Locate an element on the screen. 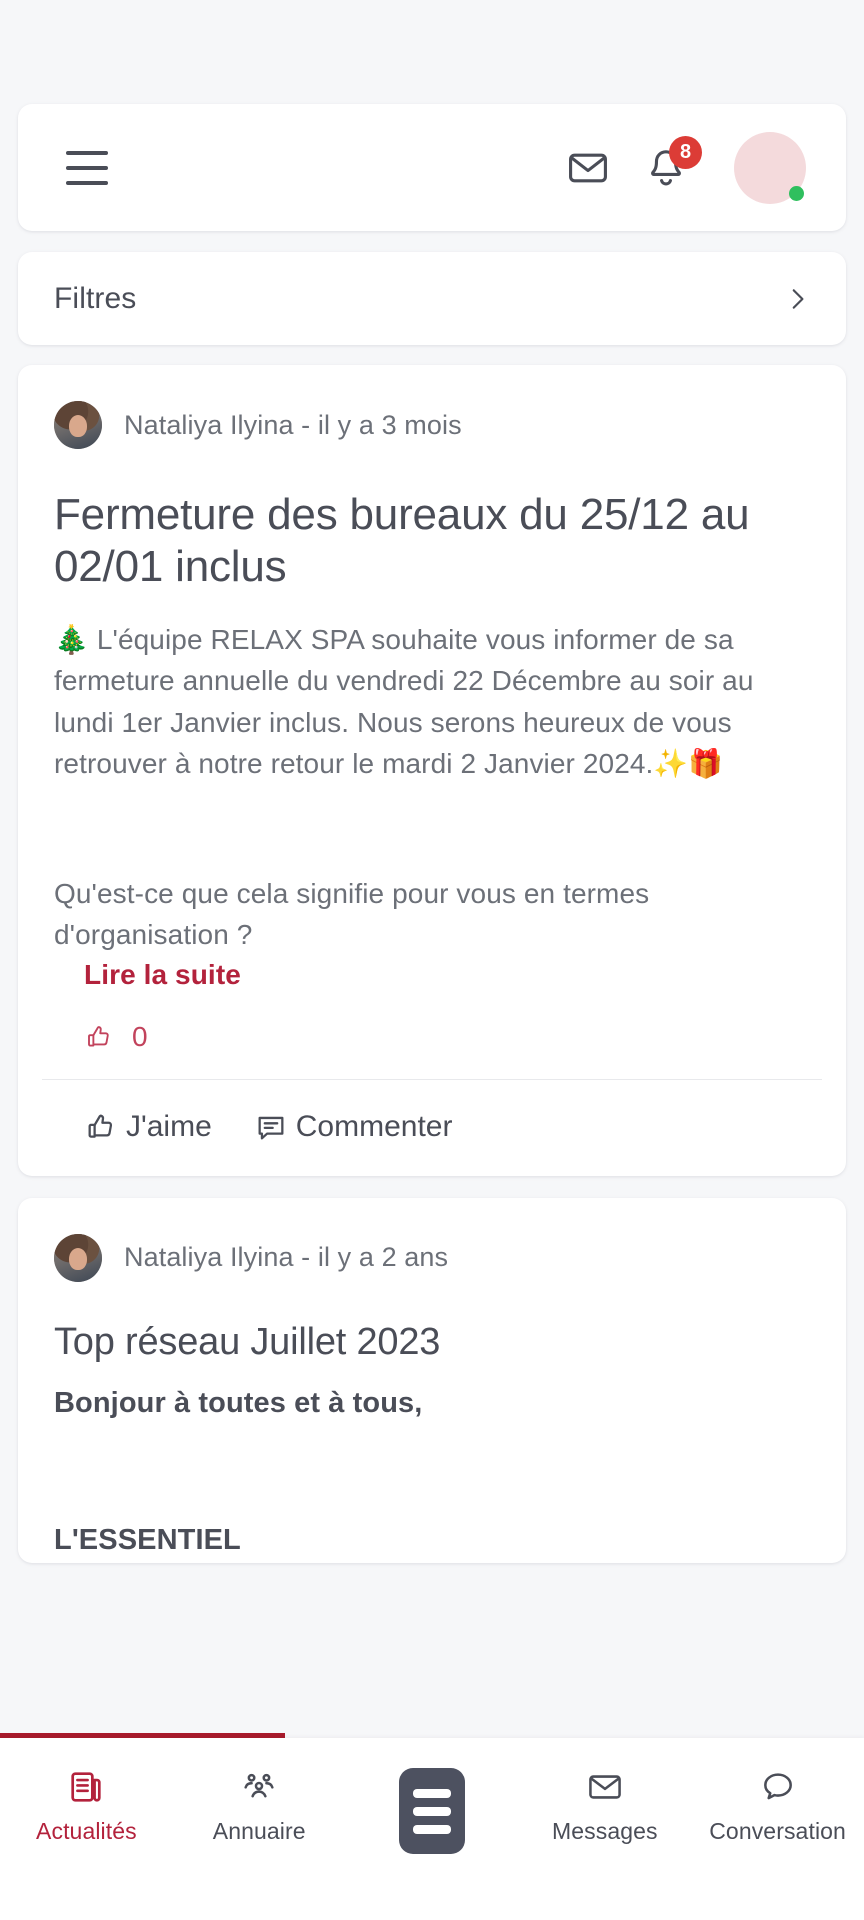 The width and height of the screenshot is (864, 1920). messages-button is located at coordinates (588, 168).